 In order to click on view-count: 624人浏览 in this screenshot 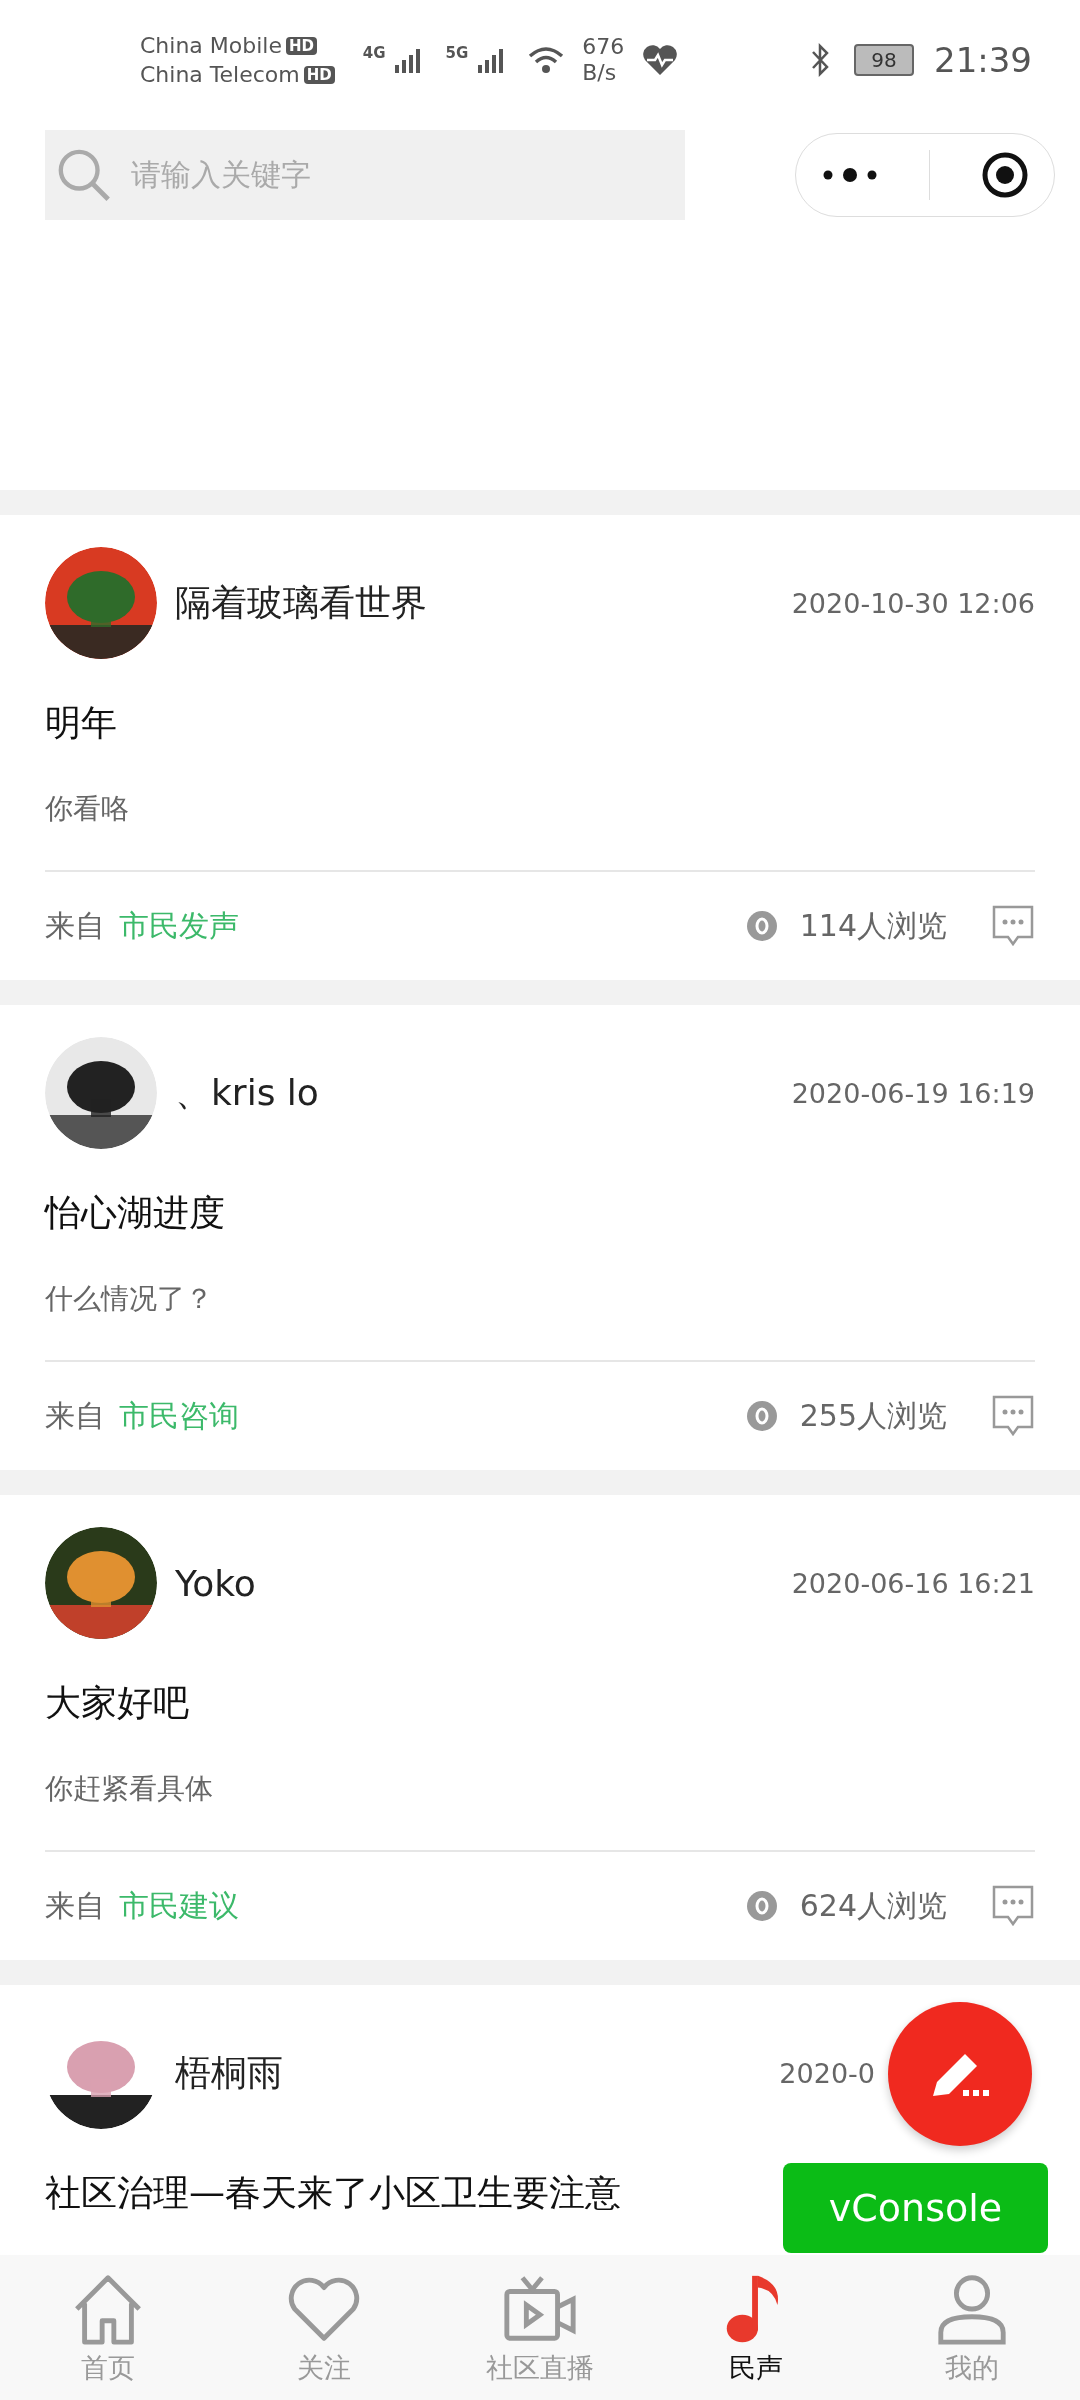, I will do `click(873, 1905)`.